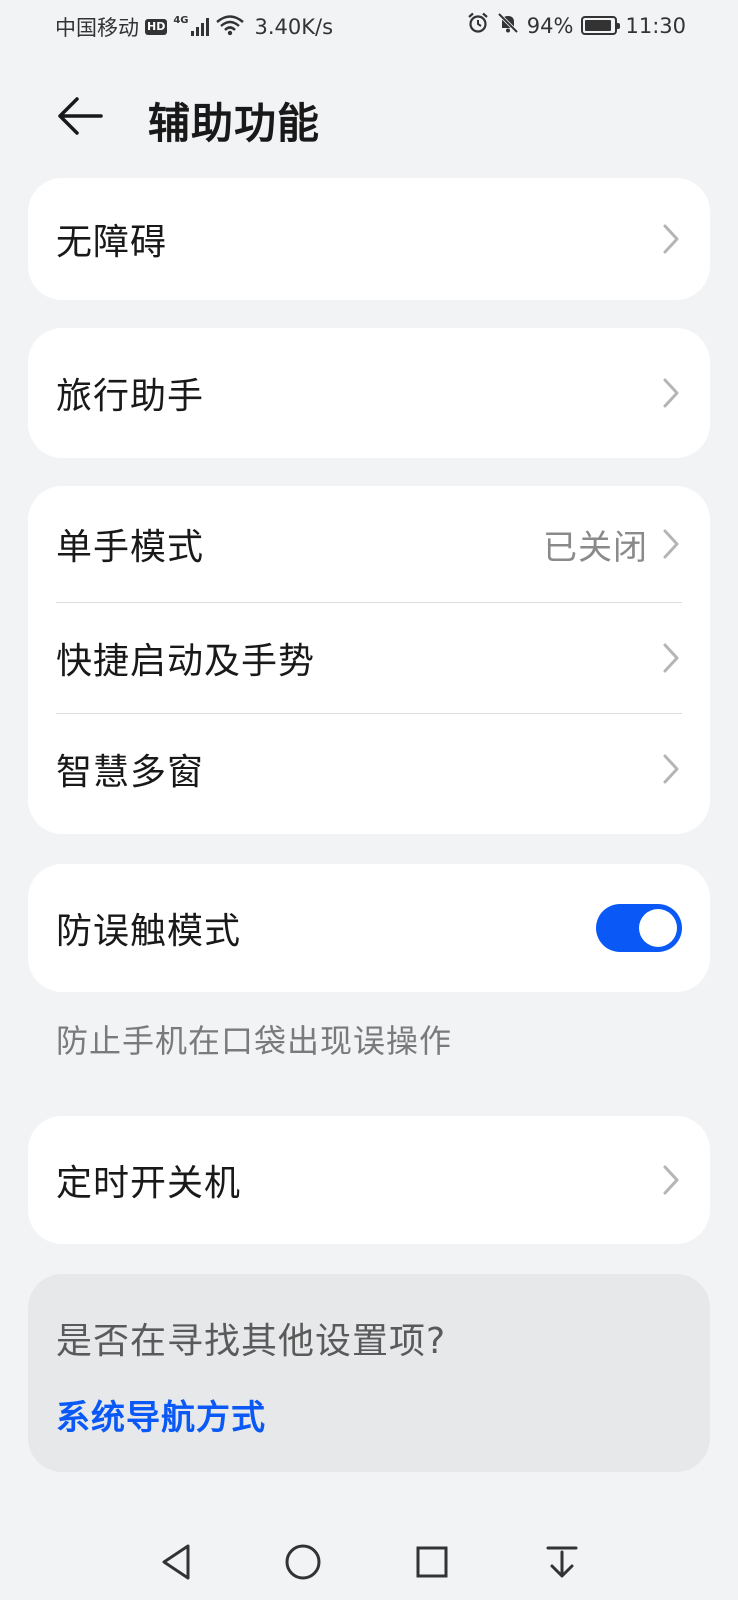 This screenshot has width=738, height=1600. Describe the element at coordinates (369, 544) in the screenshot. I see `row-one-hand-mode: 单手模式 已关闭` at that location.